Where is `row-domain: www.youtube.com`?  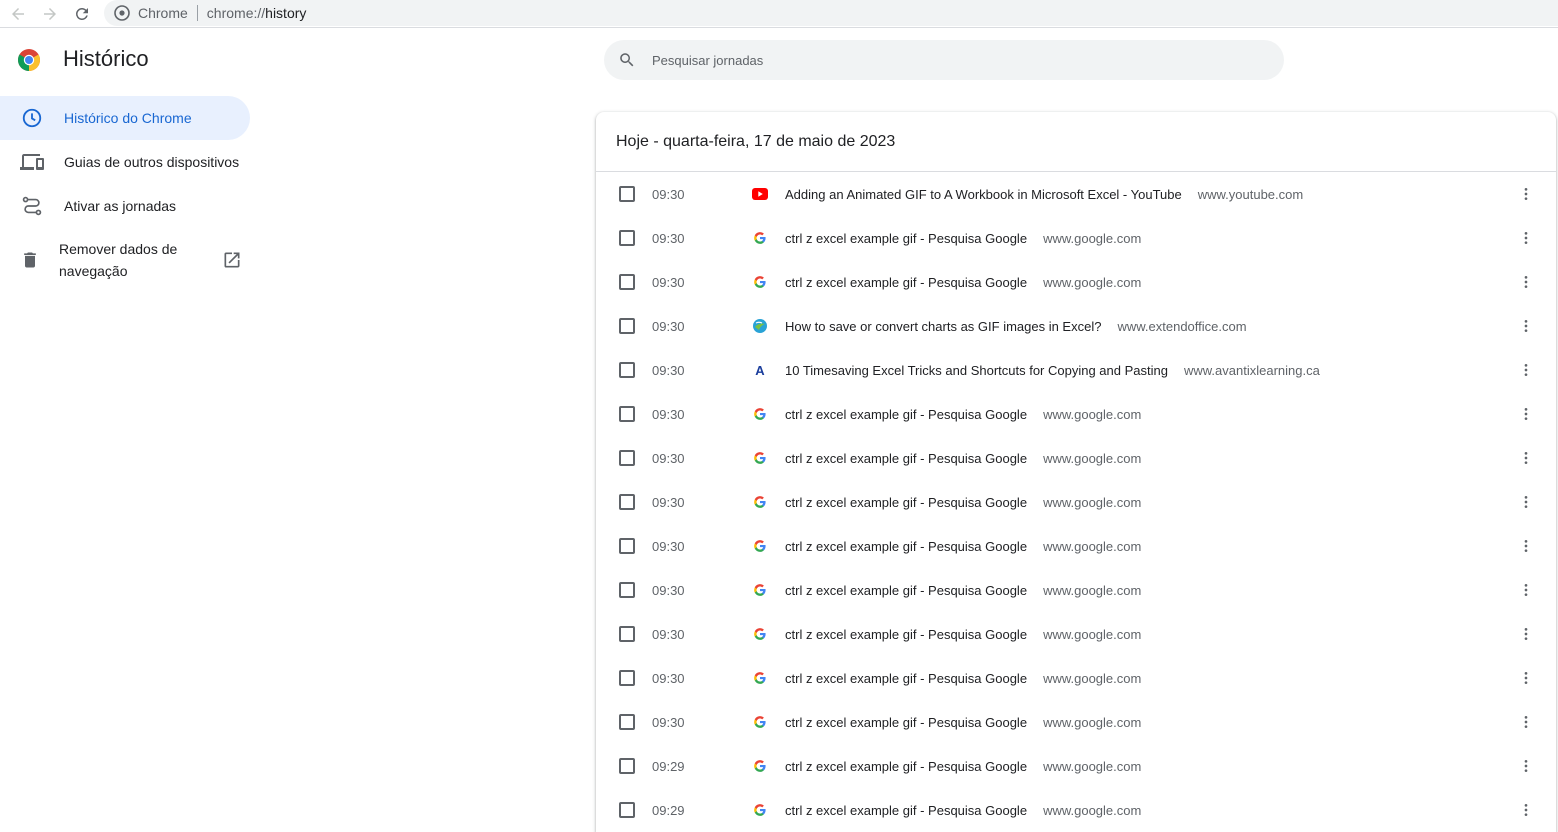 row-domain: www.youtube.com is located at coordinates (1250, 194).